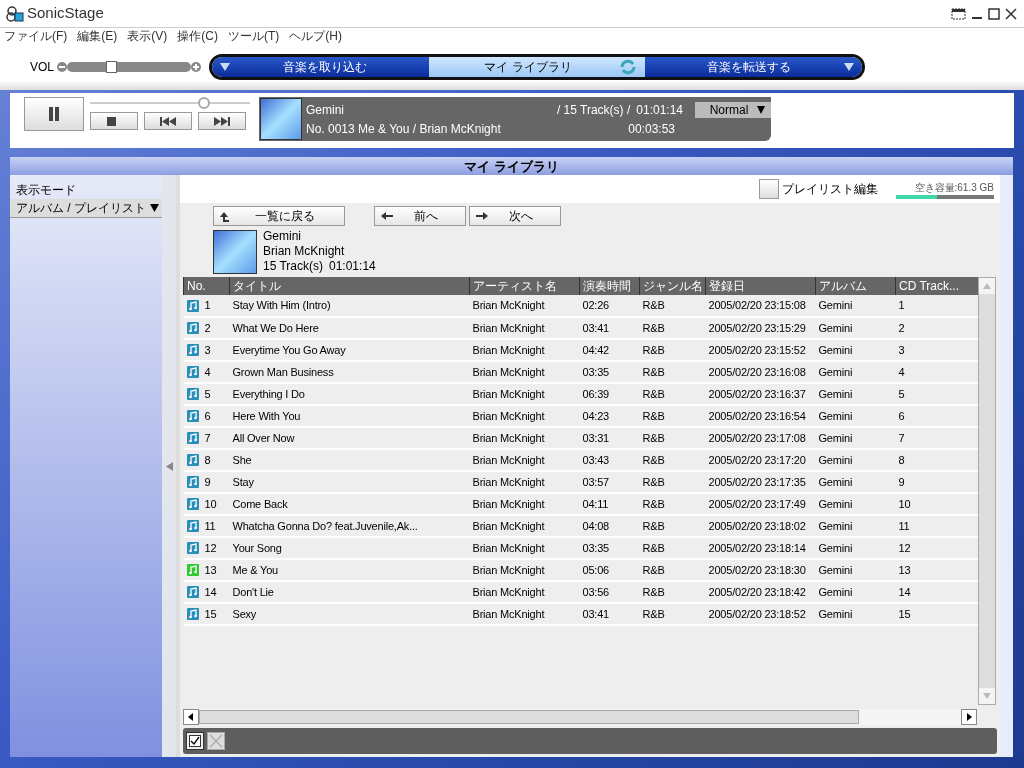 This screenshot has width=1024, height=768. Describe the element at coordinates (112, 67) in the screenshot. I see `volume-thumb` at that location.